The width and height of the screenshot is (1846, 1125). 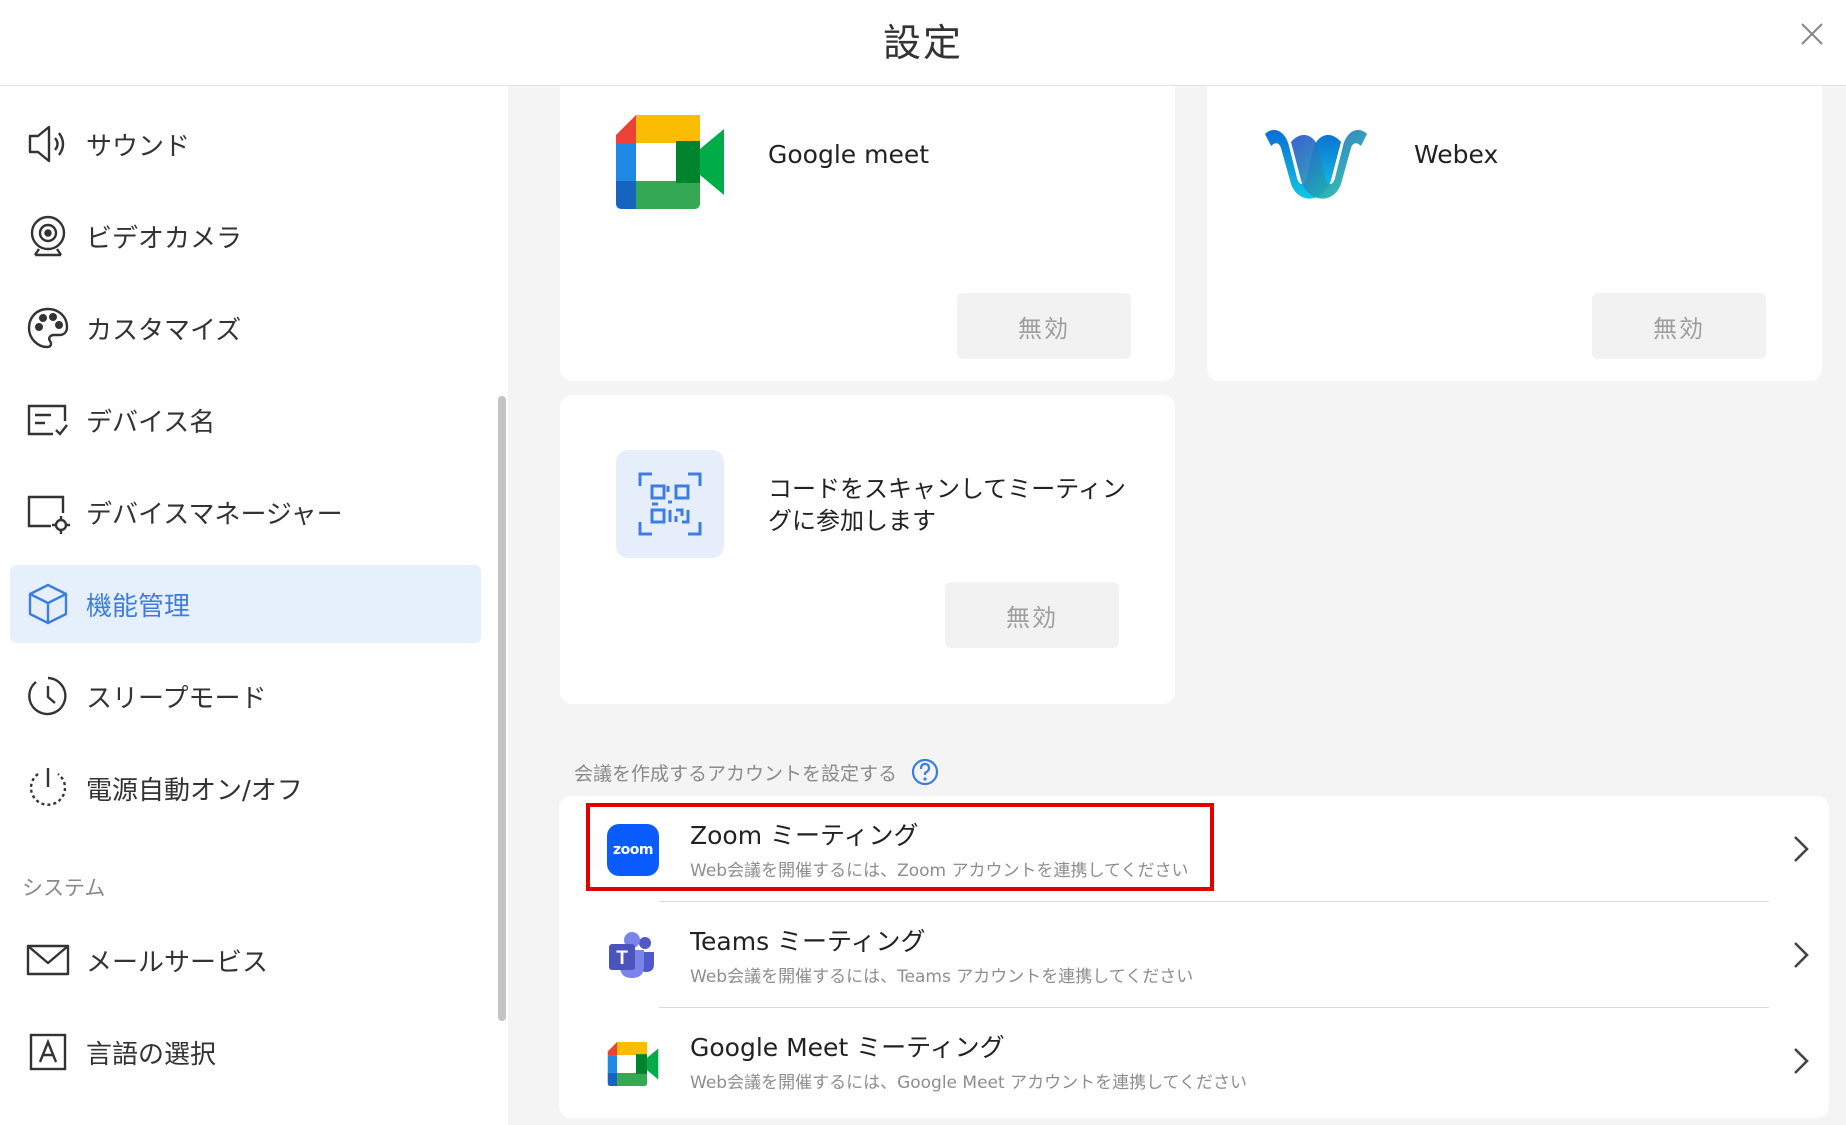 I want to click on account-subtitle: Web会議を開催するには、Google Meet アカウントを連携してください, so click(x=969, y=1083).